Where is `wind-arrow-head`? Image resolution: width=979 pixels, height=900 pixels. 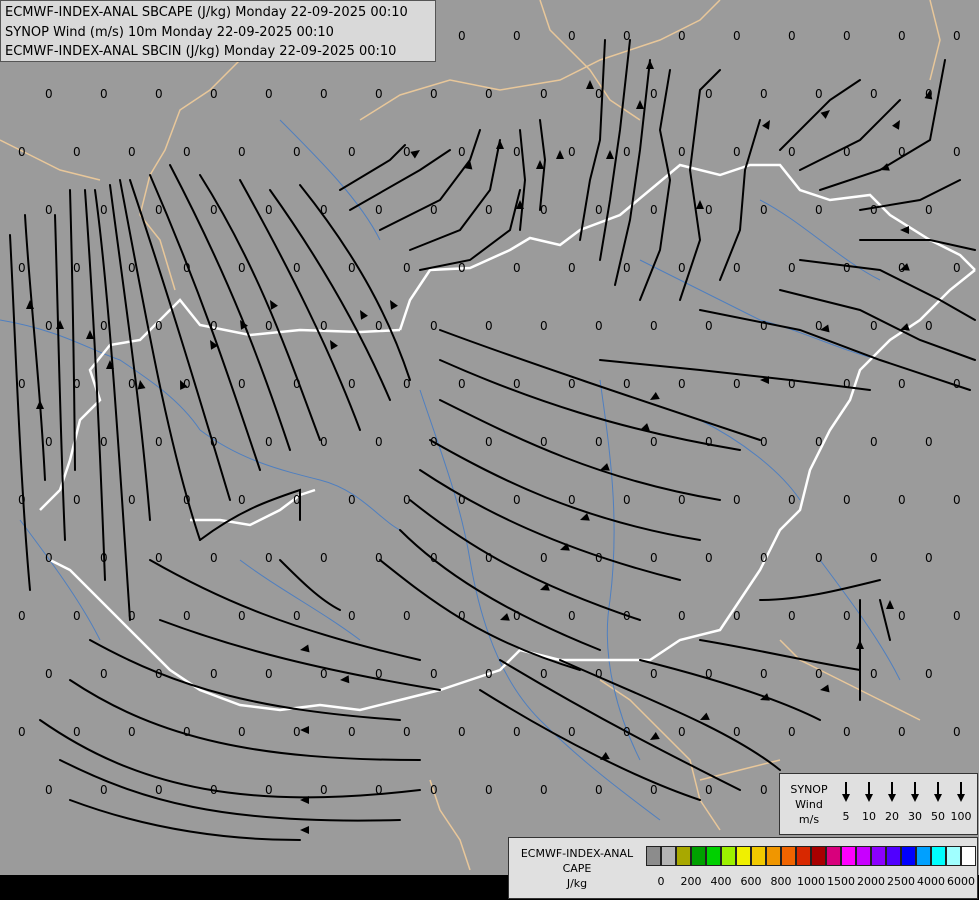
wind-arrow-head is located at coordinates (869, 798).